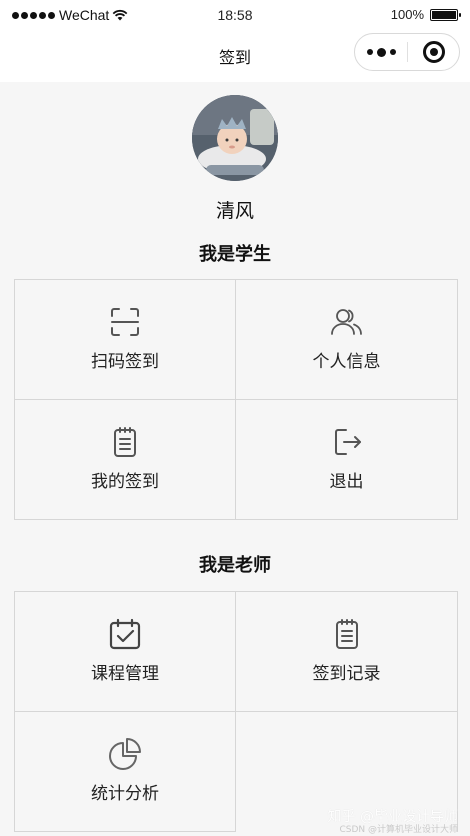  What do you see at coordinates (346, 482) in the screenshot?
I see `cell-label: 退出` at bounding box center [346, 482].